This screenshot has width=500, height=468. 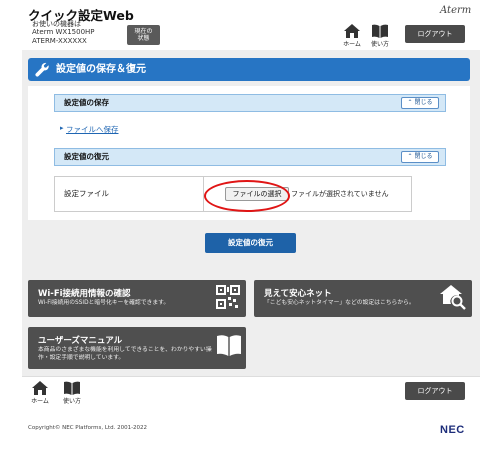 I want to click on wrench-icon, so click(x=42, y=69).